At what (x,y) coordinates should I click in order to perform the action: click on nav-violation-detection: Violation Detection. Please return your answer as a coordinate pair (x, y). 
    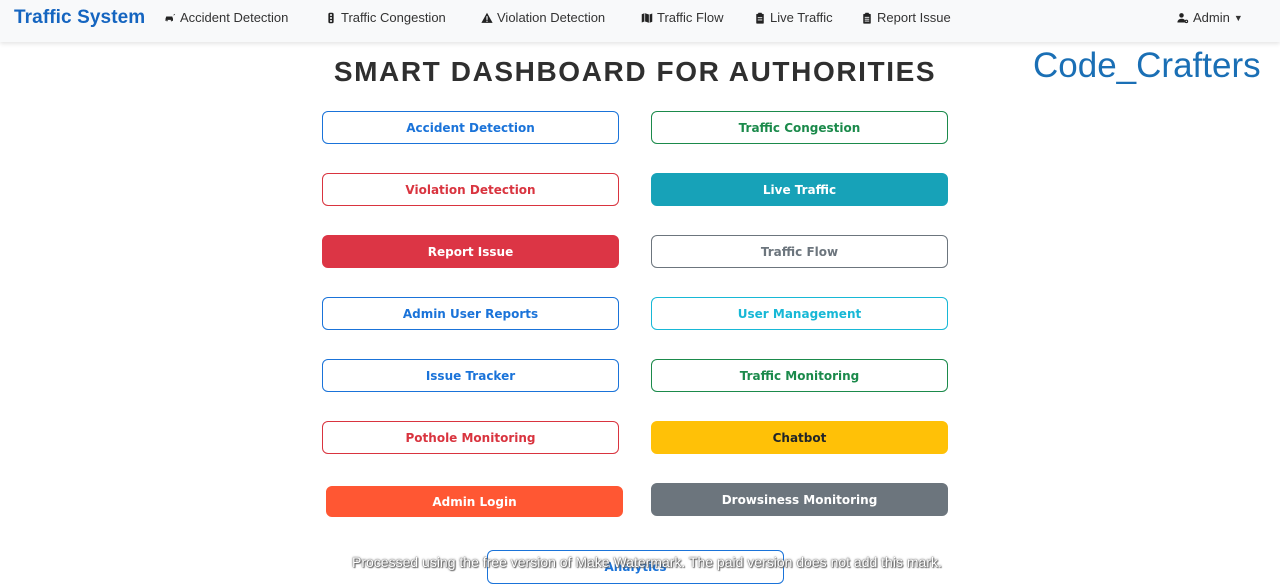
    Looking at the image, I should click on (543, 17).